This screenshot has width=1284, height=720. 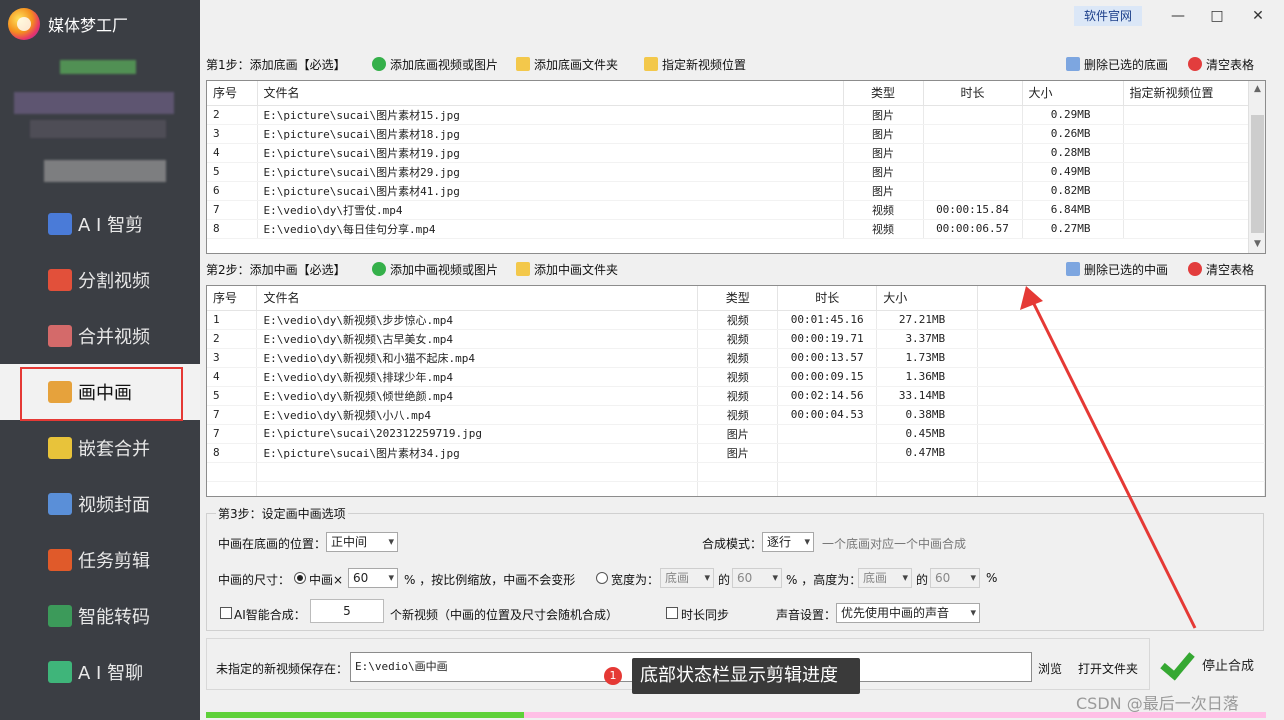 What do you see at coordinates (60, 224) in the screenshot?
I see `ai-cut-icon` at bounding box center [60, 224].